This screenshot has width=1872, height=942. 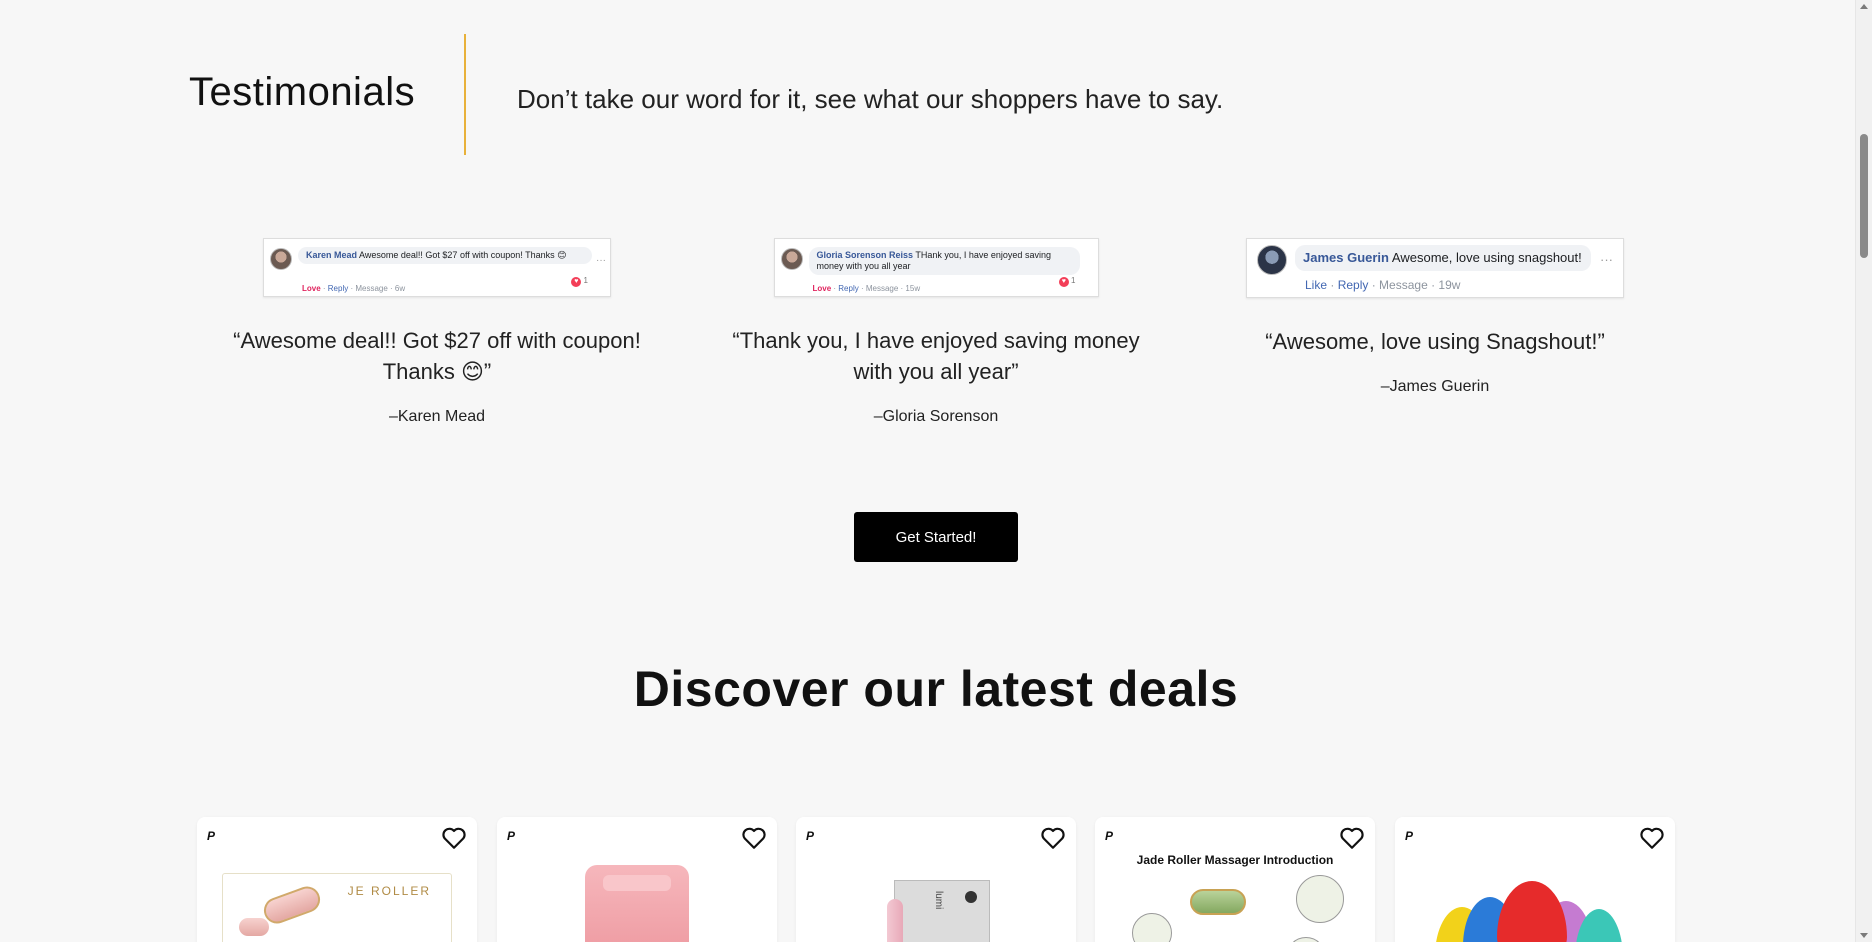 I want to click on product-image: Jade Roller Massager Introduction, so click(x=1235, y=897).